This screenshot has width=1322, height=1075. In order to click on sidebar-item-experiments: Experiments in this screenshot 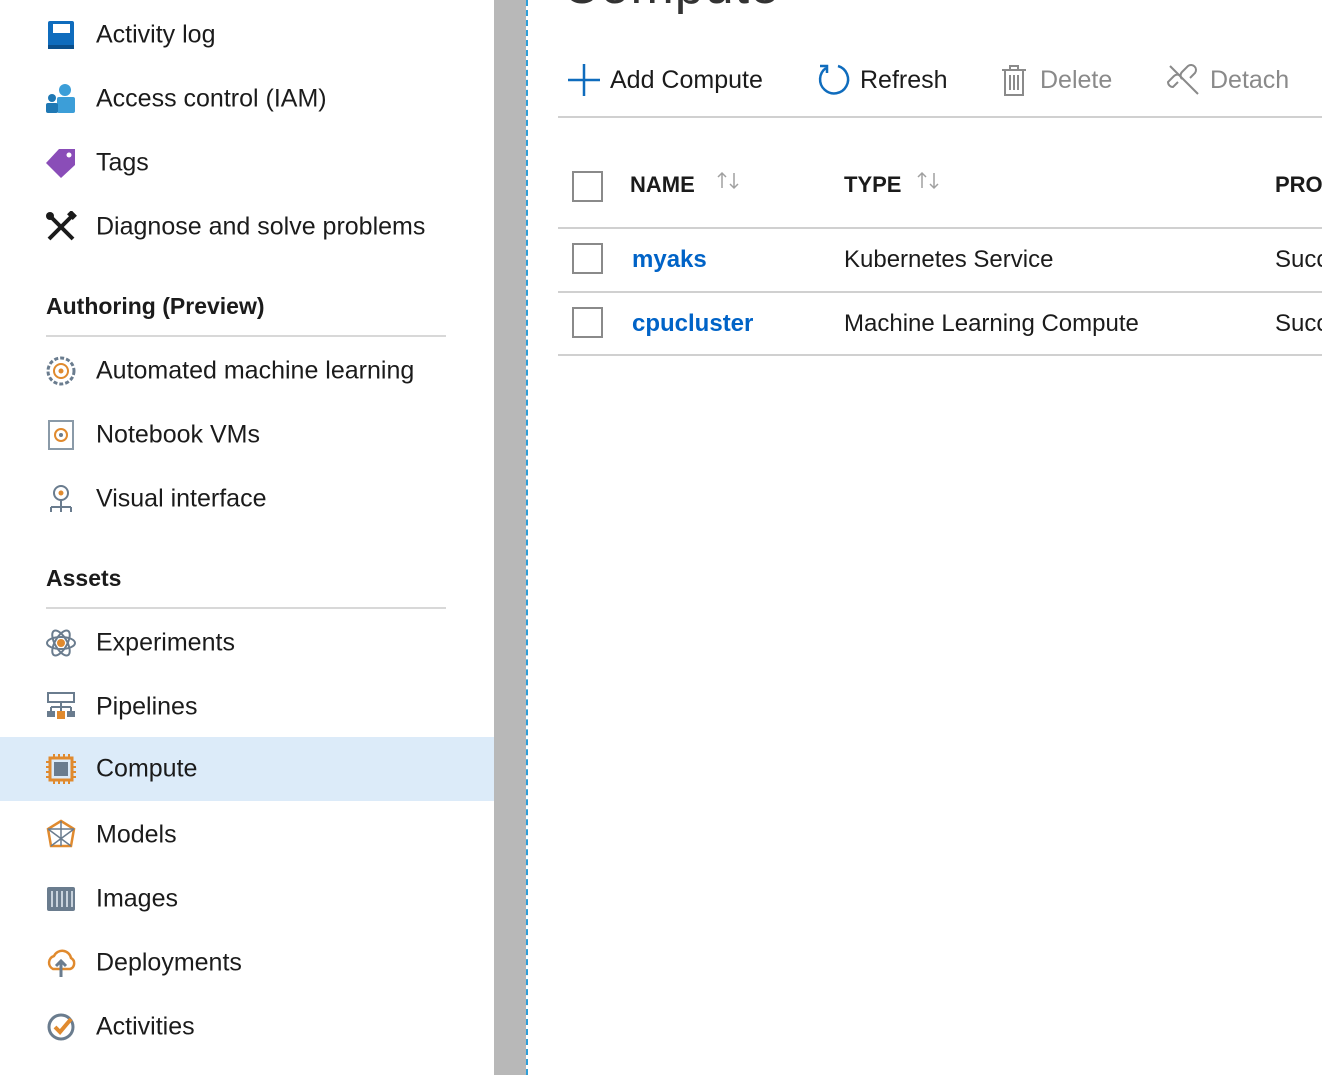, I will do `click(247, 643)`.